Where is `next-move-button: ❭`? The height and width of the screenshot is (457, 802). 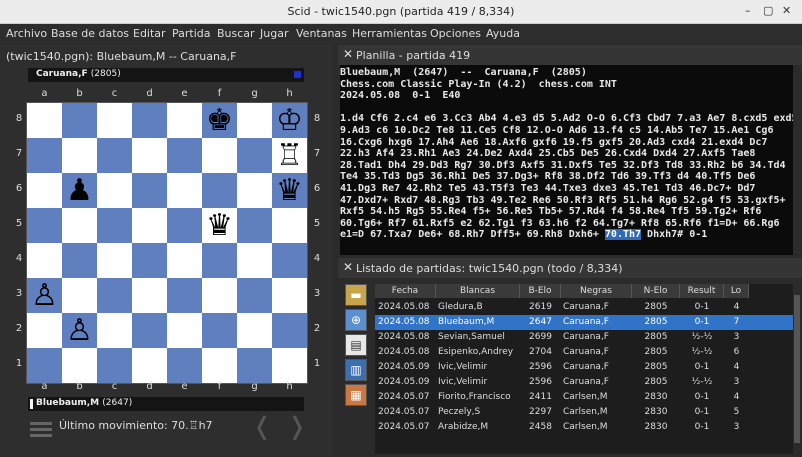 next-move-button: ❭ is located at coordinates (297, 426).